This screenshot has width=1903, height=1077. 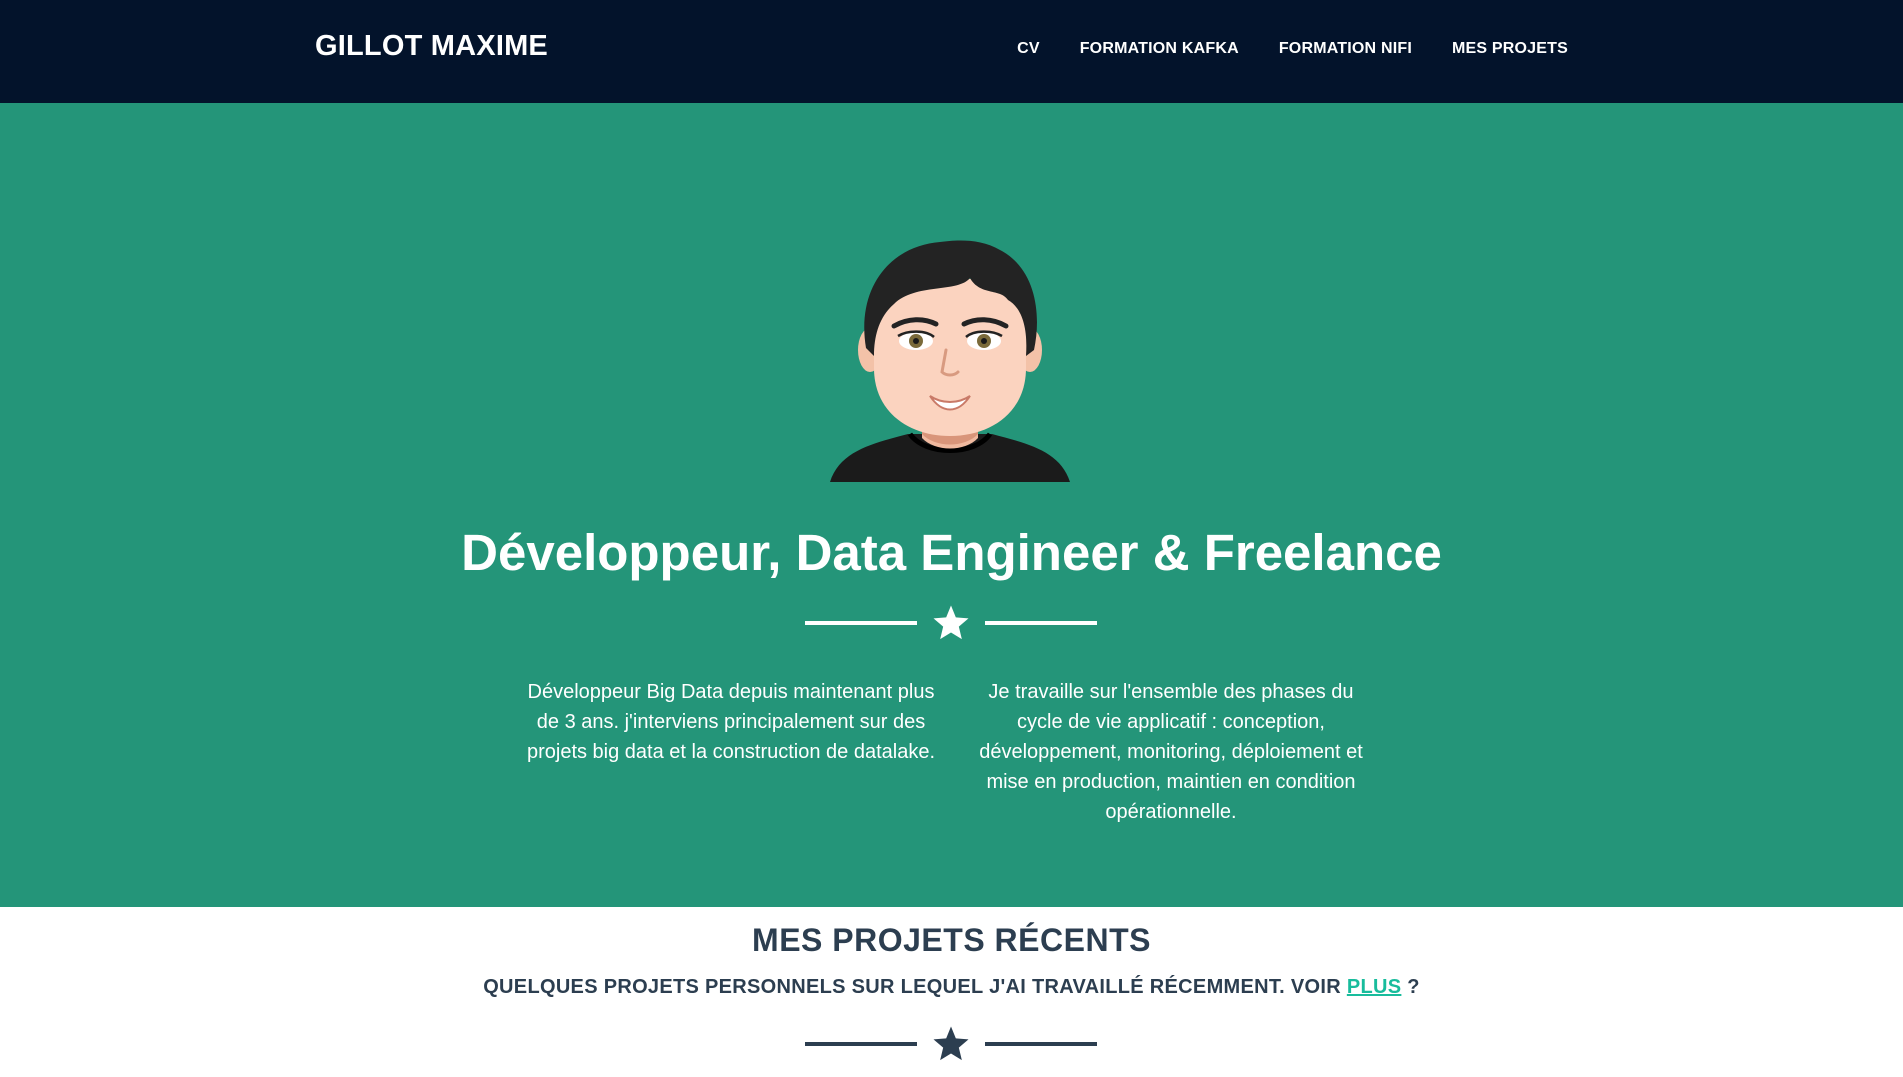 I want to click on projects-section-title: MES PROJETS RÉCENTS, so click(x=951, y=940).